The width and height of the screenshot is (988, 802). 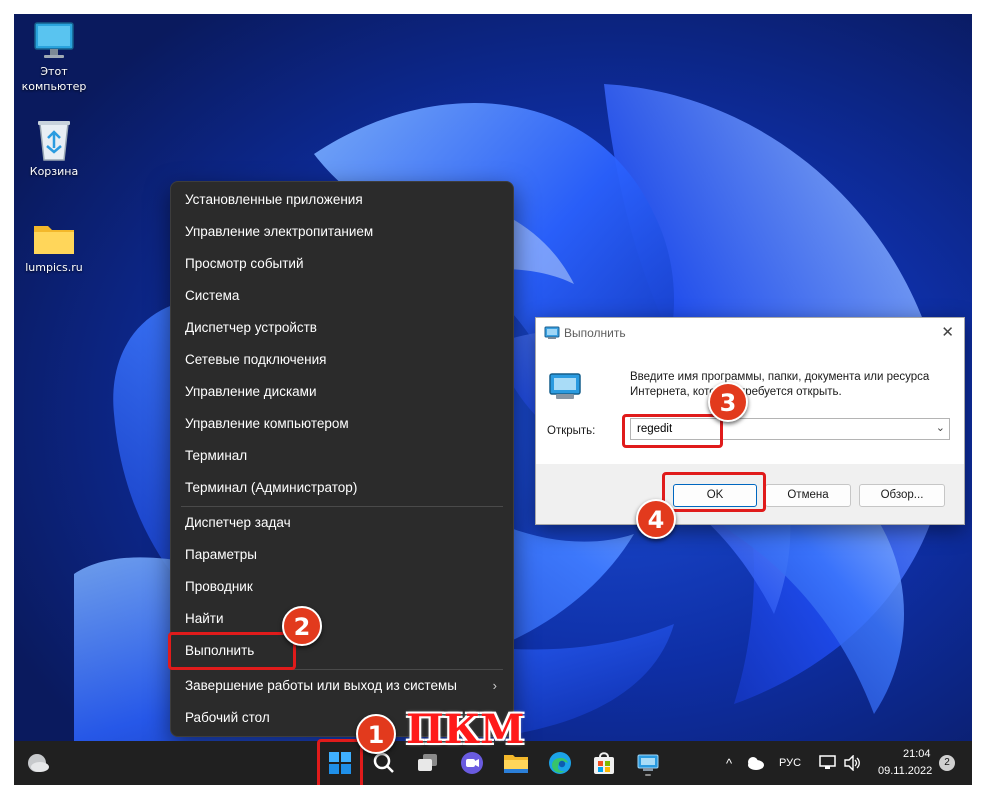 What do you see at coordinates (342, 456) in the screenshot?
I see `menu-item-terminal: Терминал` at bounding box center [342, 456].